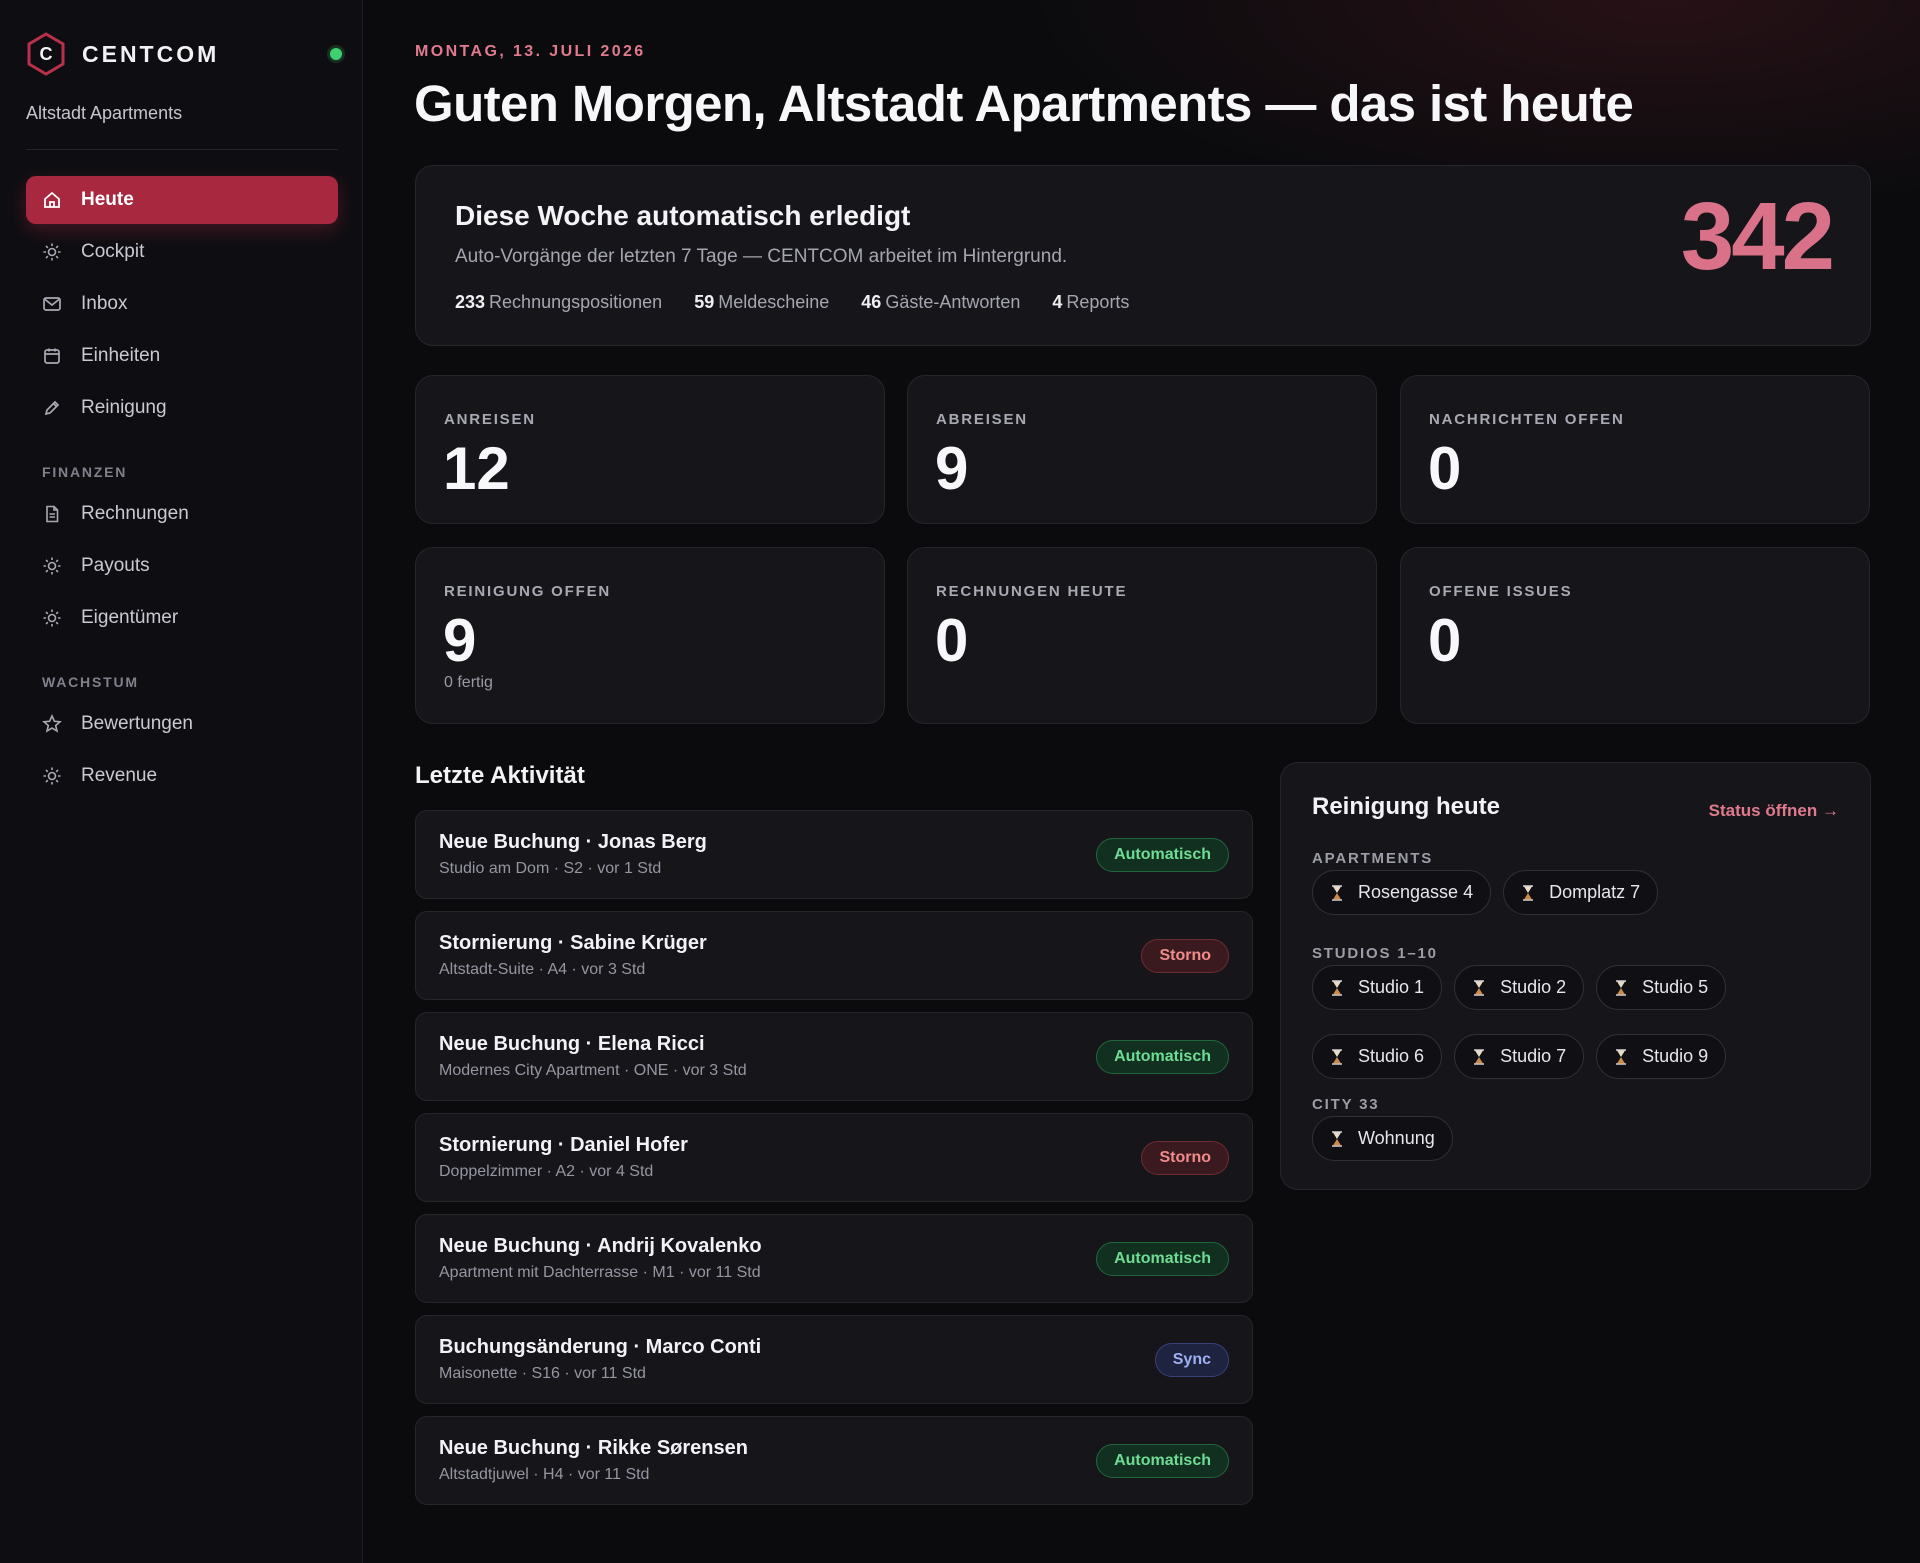  I want to click on kpi-card-abreisen: ABREISEN 9, so click(1142, 449).